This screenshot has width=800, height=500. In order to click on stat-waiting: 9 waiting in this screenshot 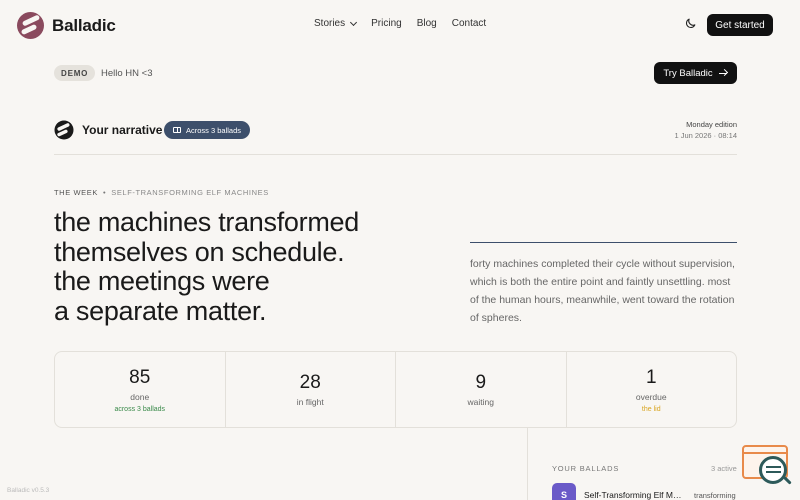, I will do `click(481, 389)`.